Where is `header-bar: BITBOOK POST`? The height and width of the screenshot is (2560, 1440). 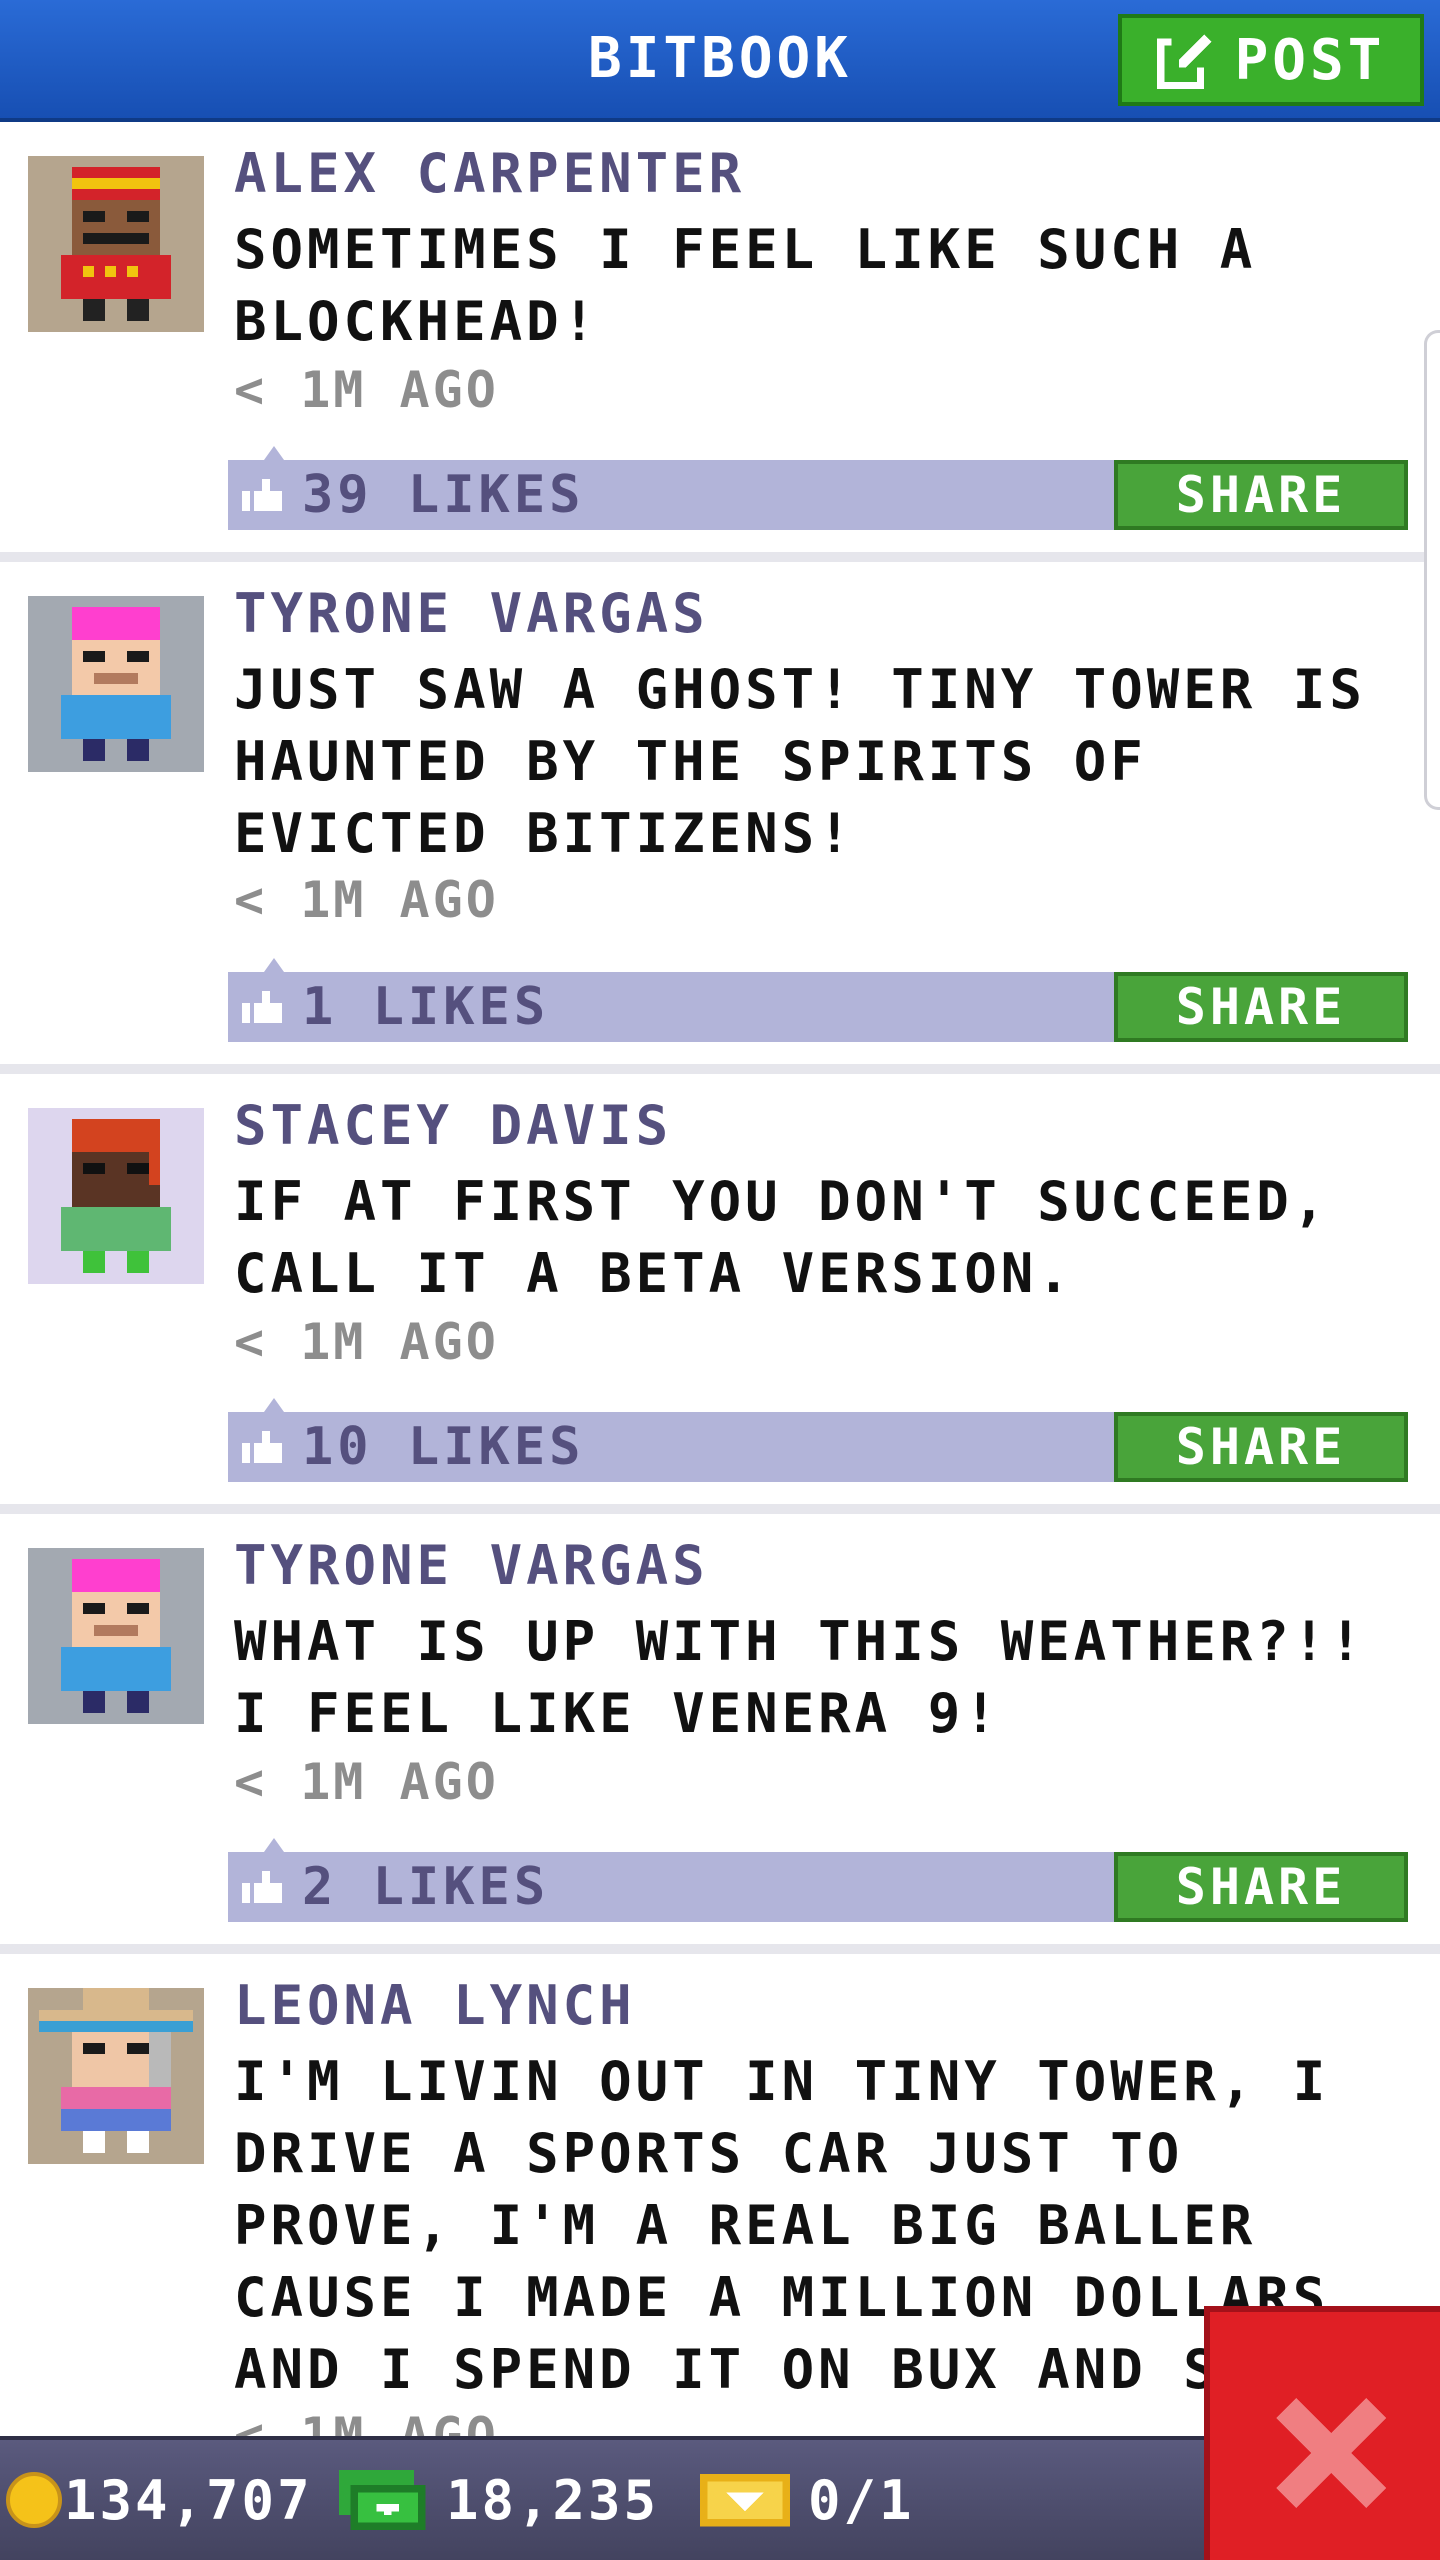 header-bar: BITBOOK POST is located at coordinates (720, 61).